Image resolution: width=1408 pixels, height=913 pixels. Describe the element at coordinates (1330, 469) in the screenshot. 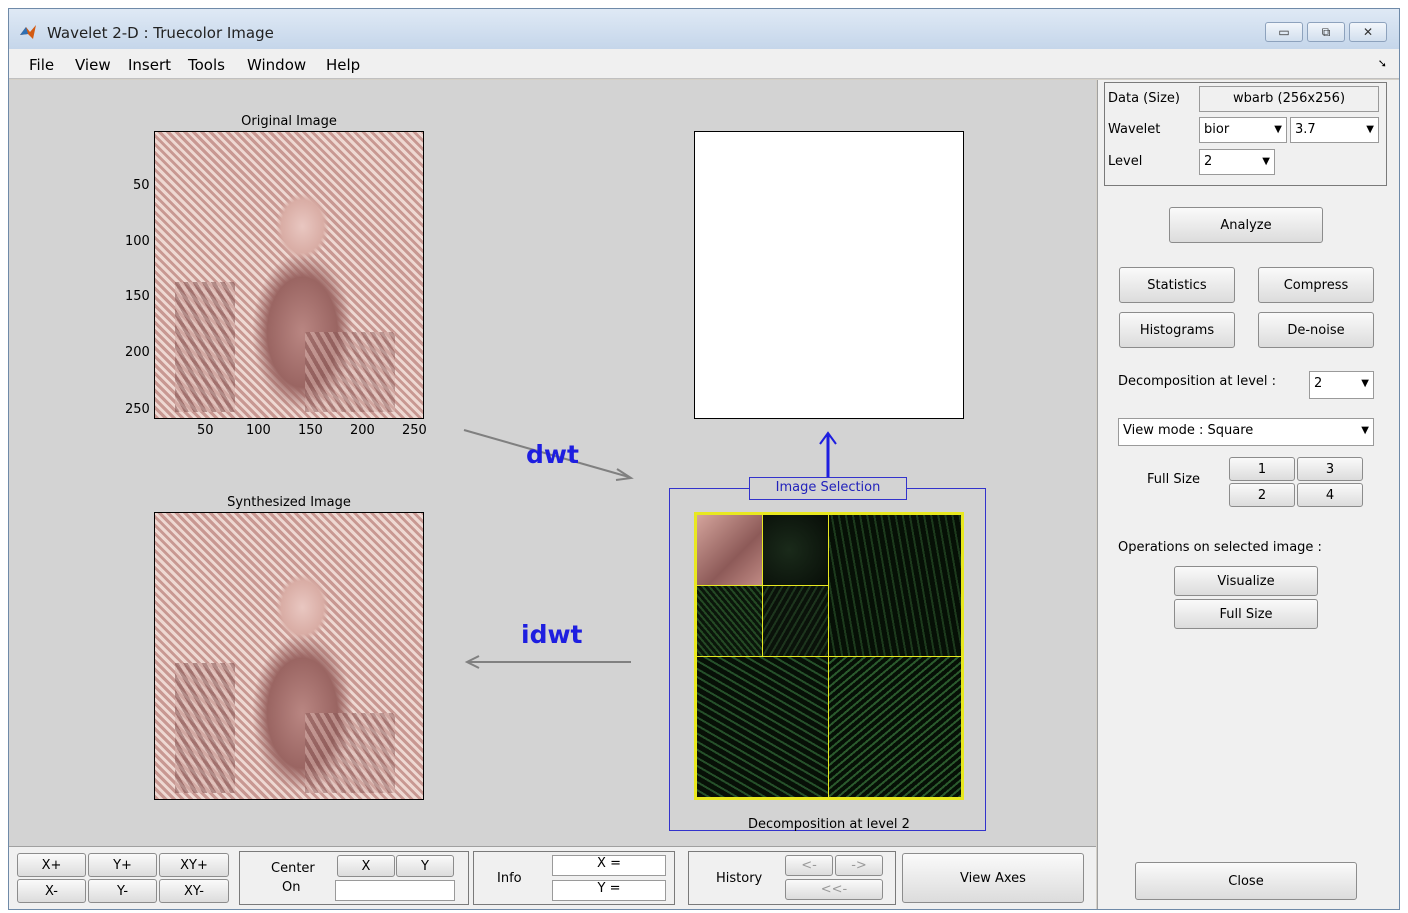

I see `full-size-3-button: 3` at that location.